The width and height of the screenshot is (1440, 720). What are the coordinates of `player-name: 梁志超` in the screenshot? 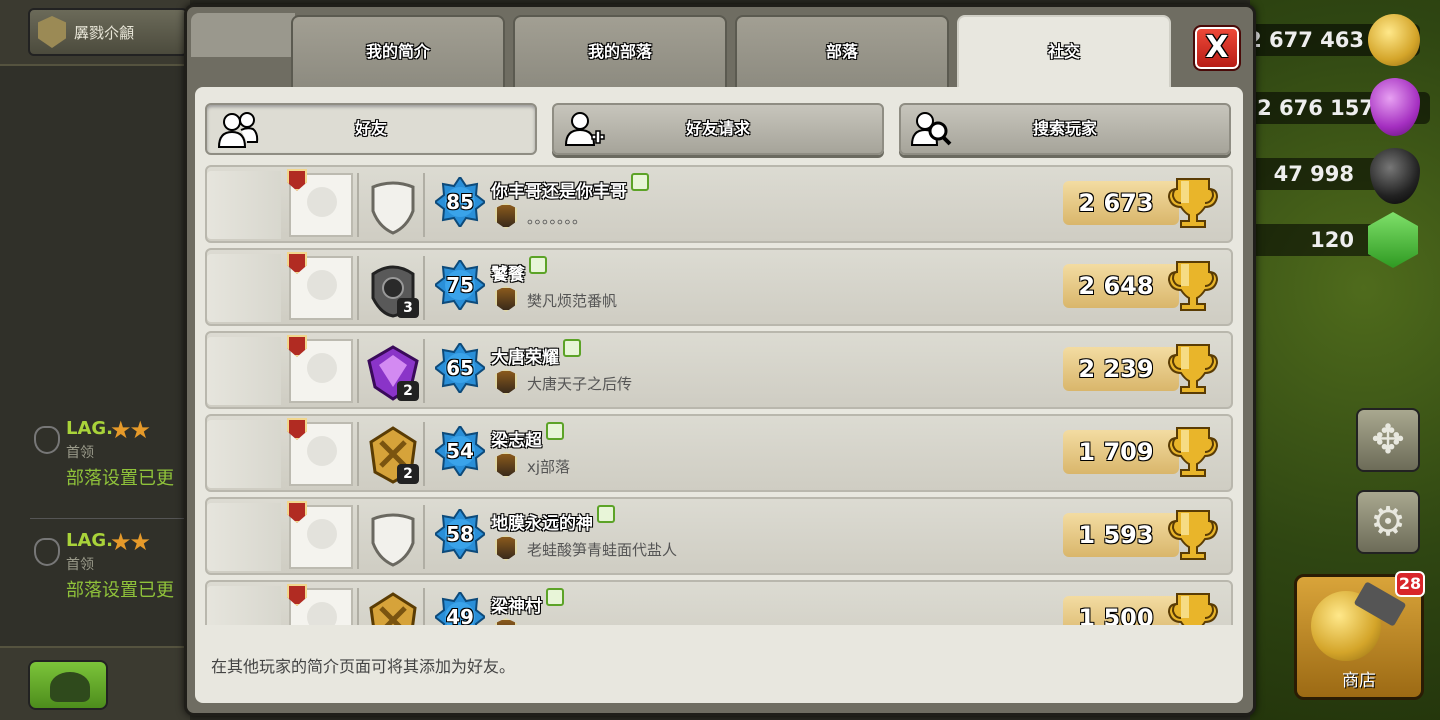 It's located at (527, 436).